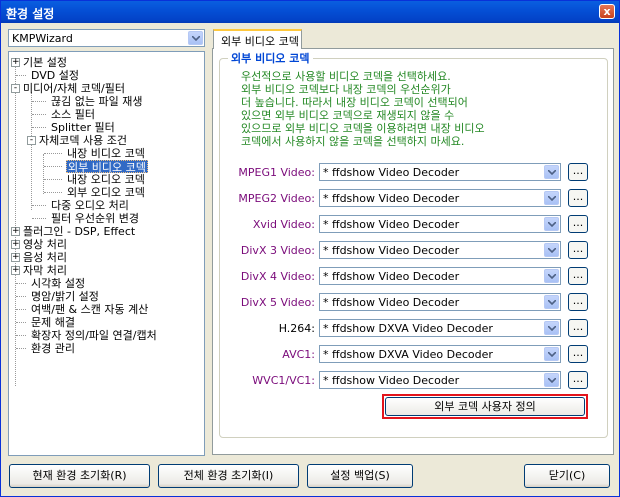 This screenshot has height=497, width=620. What do you see at coordinates (106, 38) in the screenshot?
I see `preset-dropdown: KMPWizard` at bounding box center [106, 38].